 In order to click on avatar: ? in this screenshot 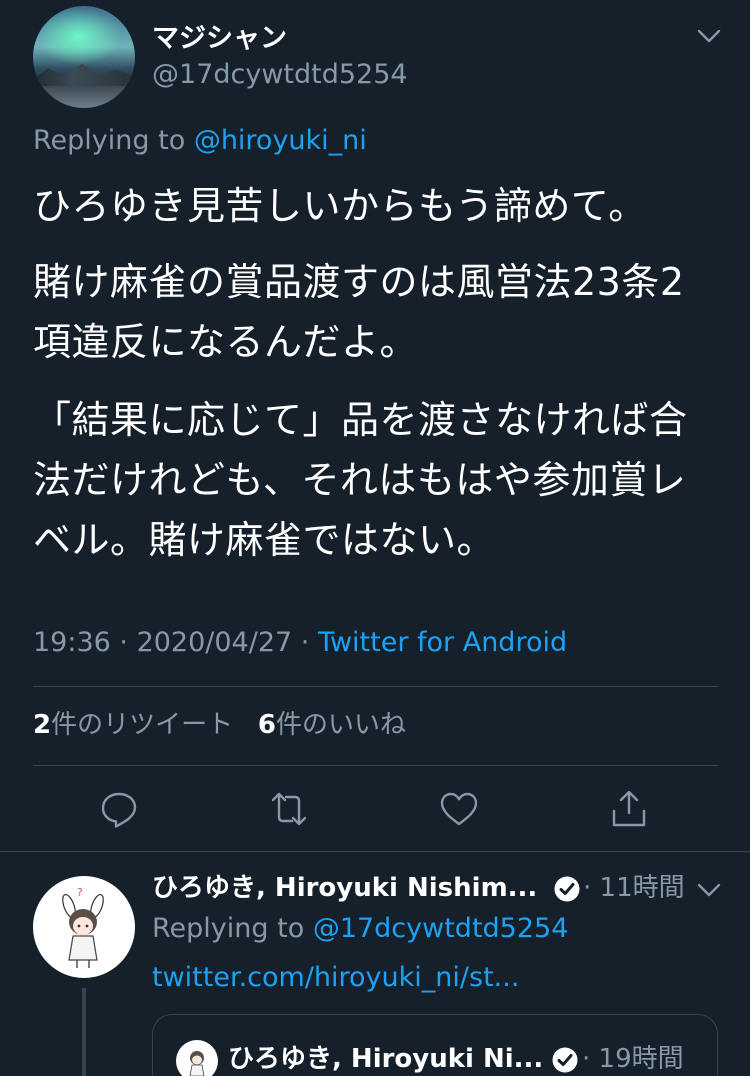, I will do `click(84, 927)`.